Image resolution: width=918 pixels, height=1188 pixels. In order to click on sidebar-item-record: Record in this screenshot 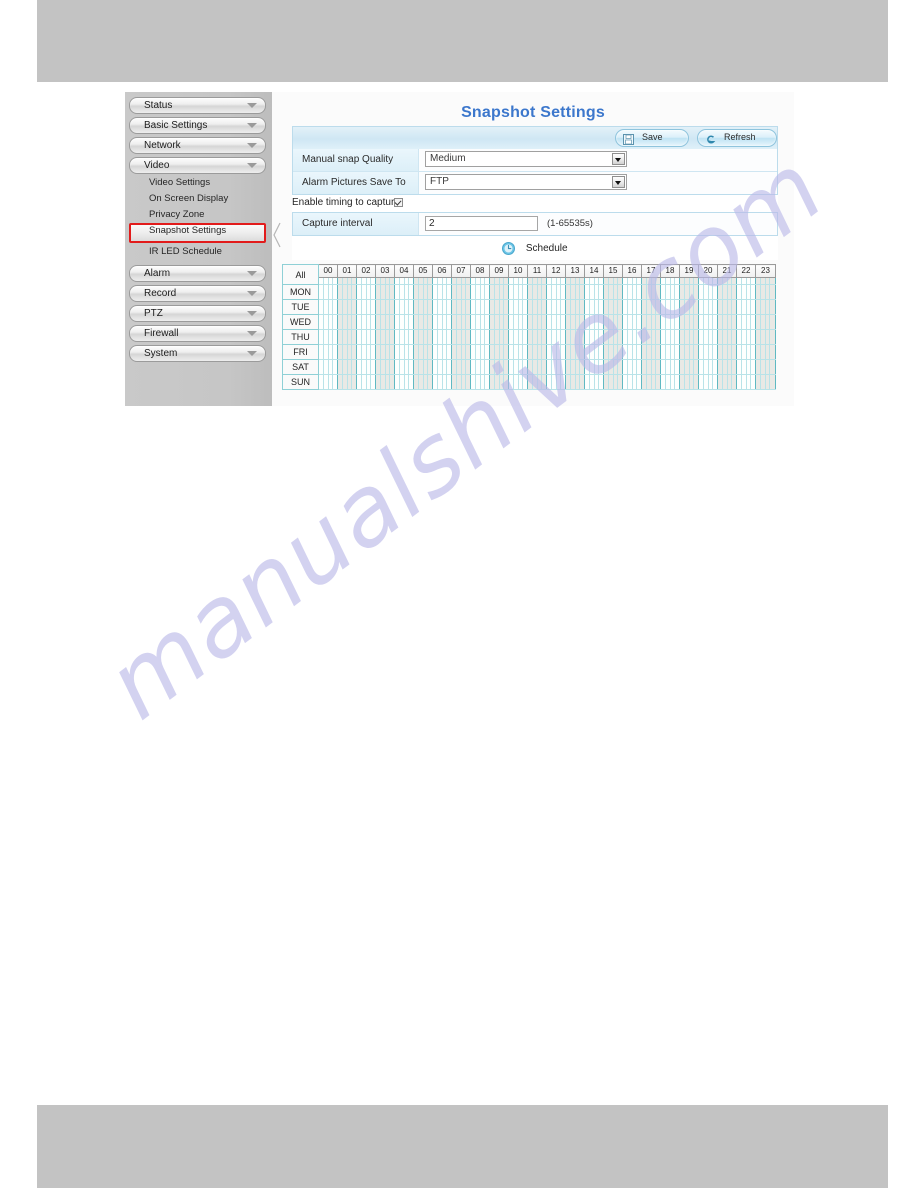, I will do `click(197, 293)`.